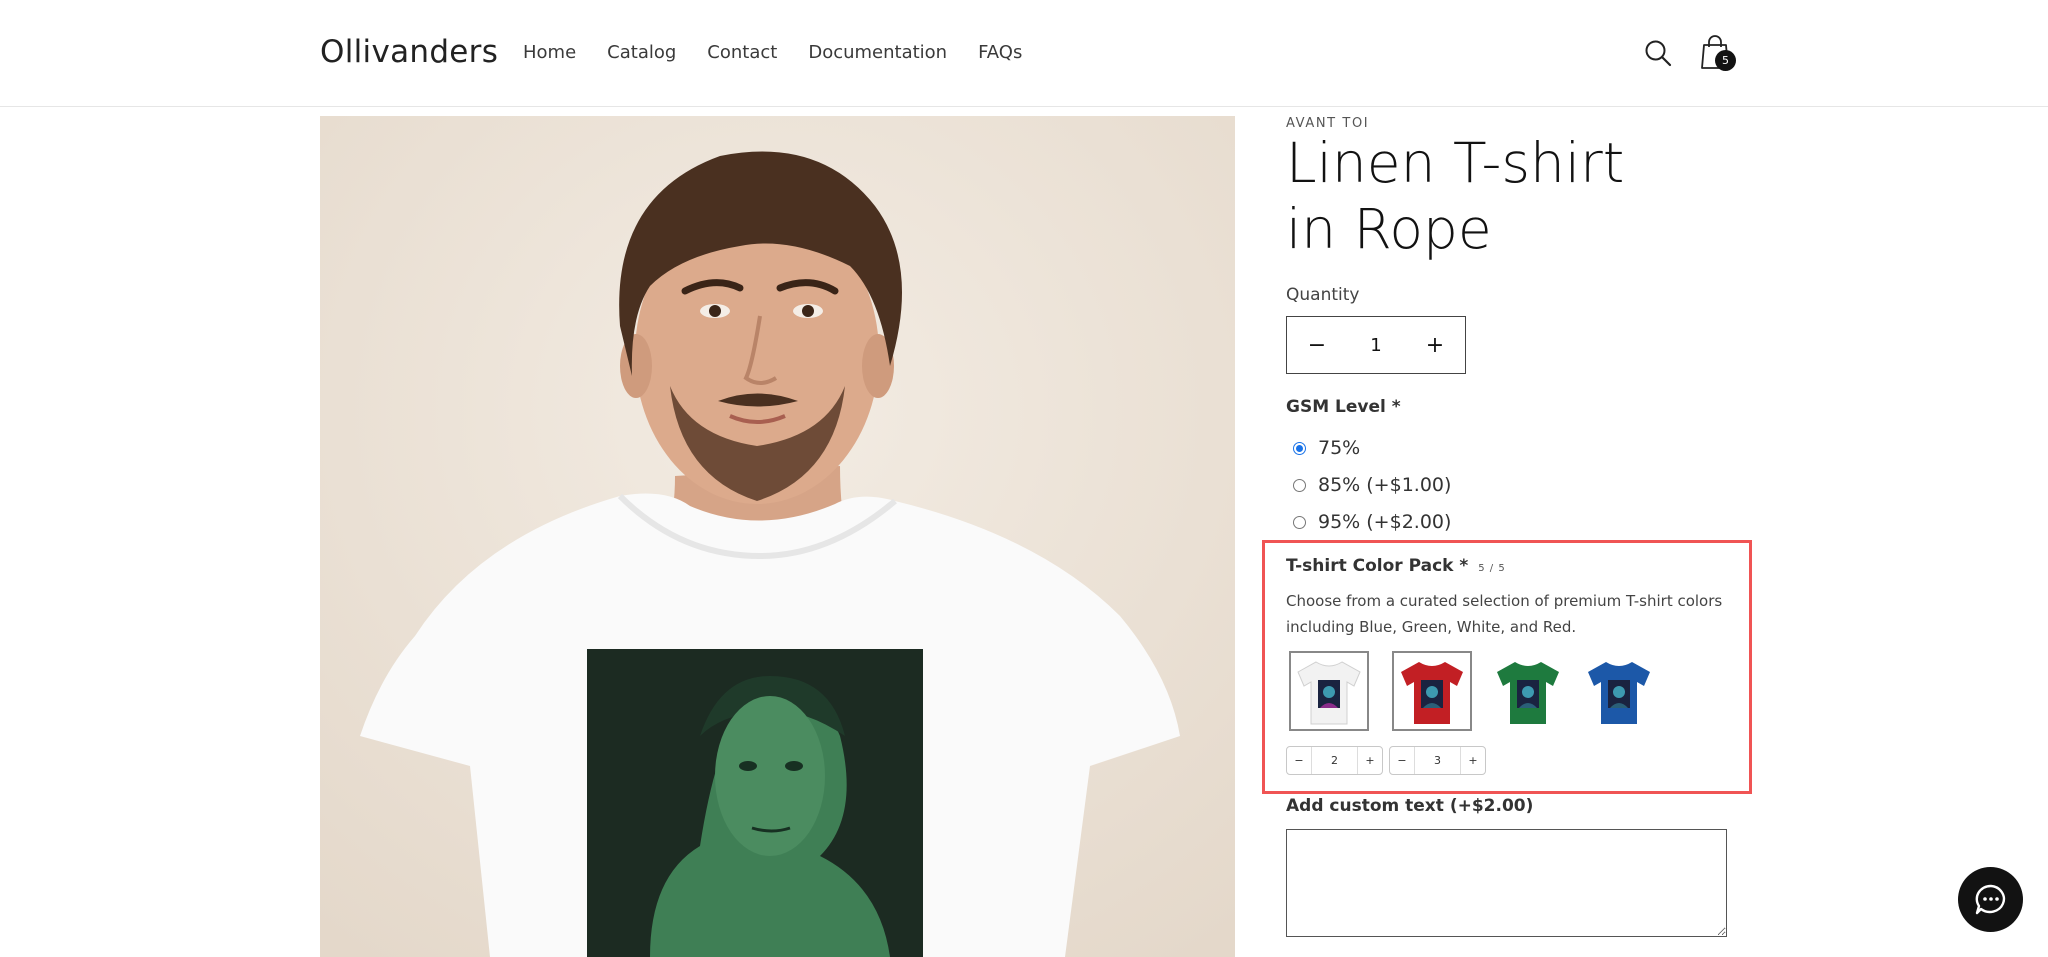 Image resolution: width=2048 pixels, height=957 pixels. I want to click on gsm-option-75: 75%, so click(1323, 448).